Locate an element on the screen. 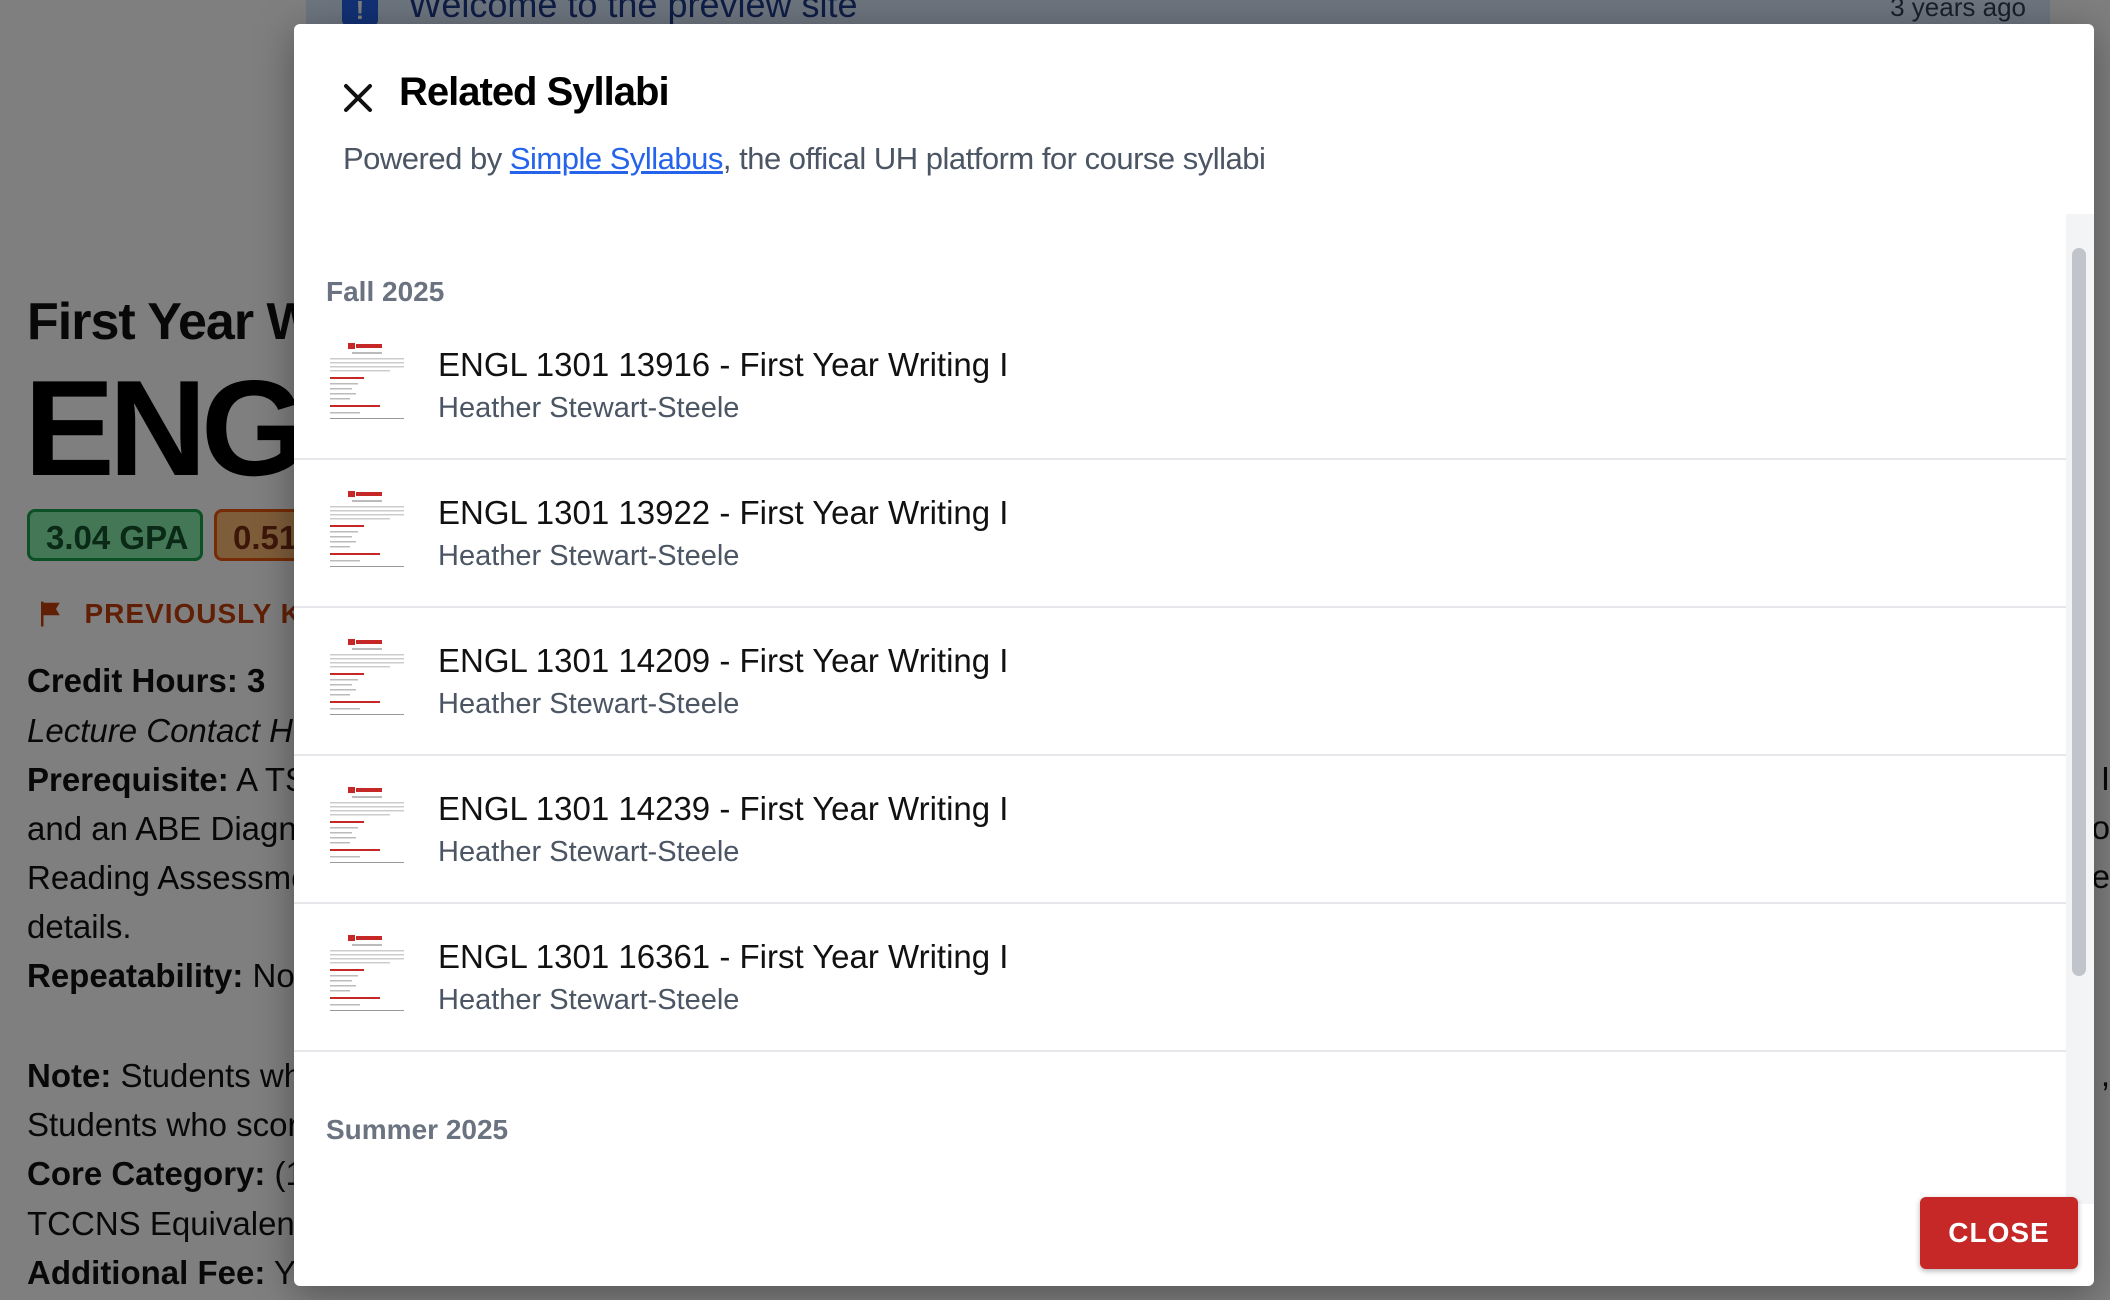  syllabus-title: ENGL 1301 13922 - First Year Writing I is located at coordinates (723, 512).